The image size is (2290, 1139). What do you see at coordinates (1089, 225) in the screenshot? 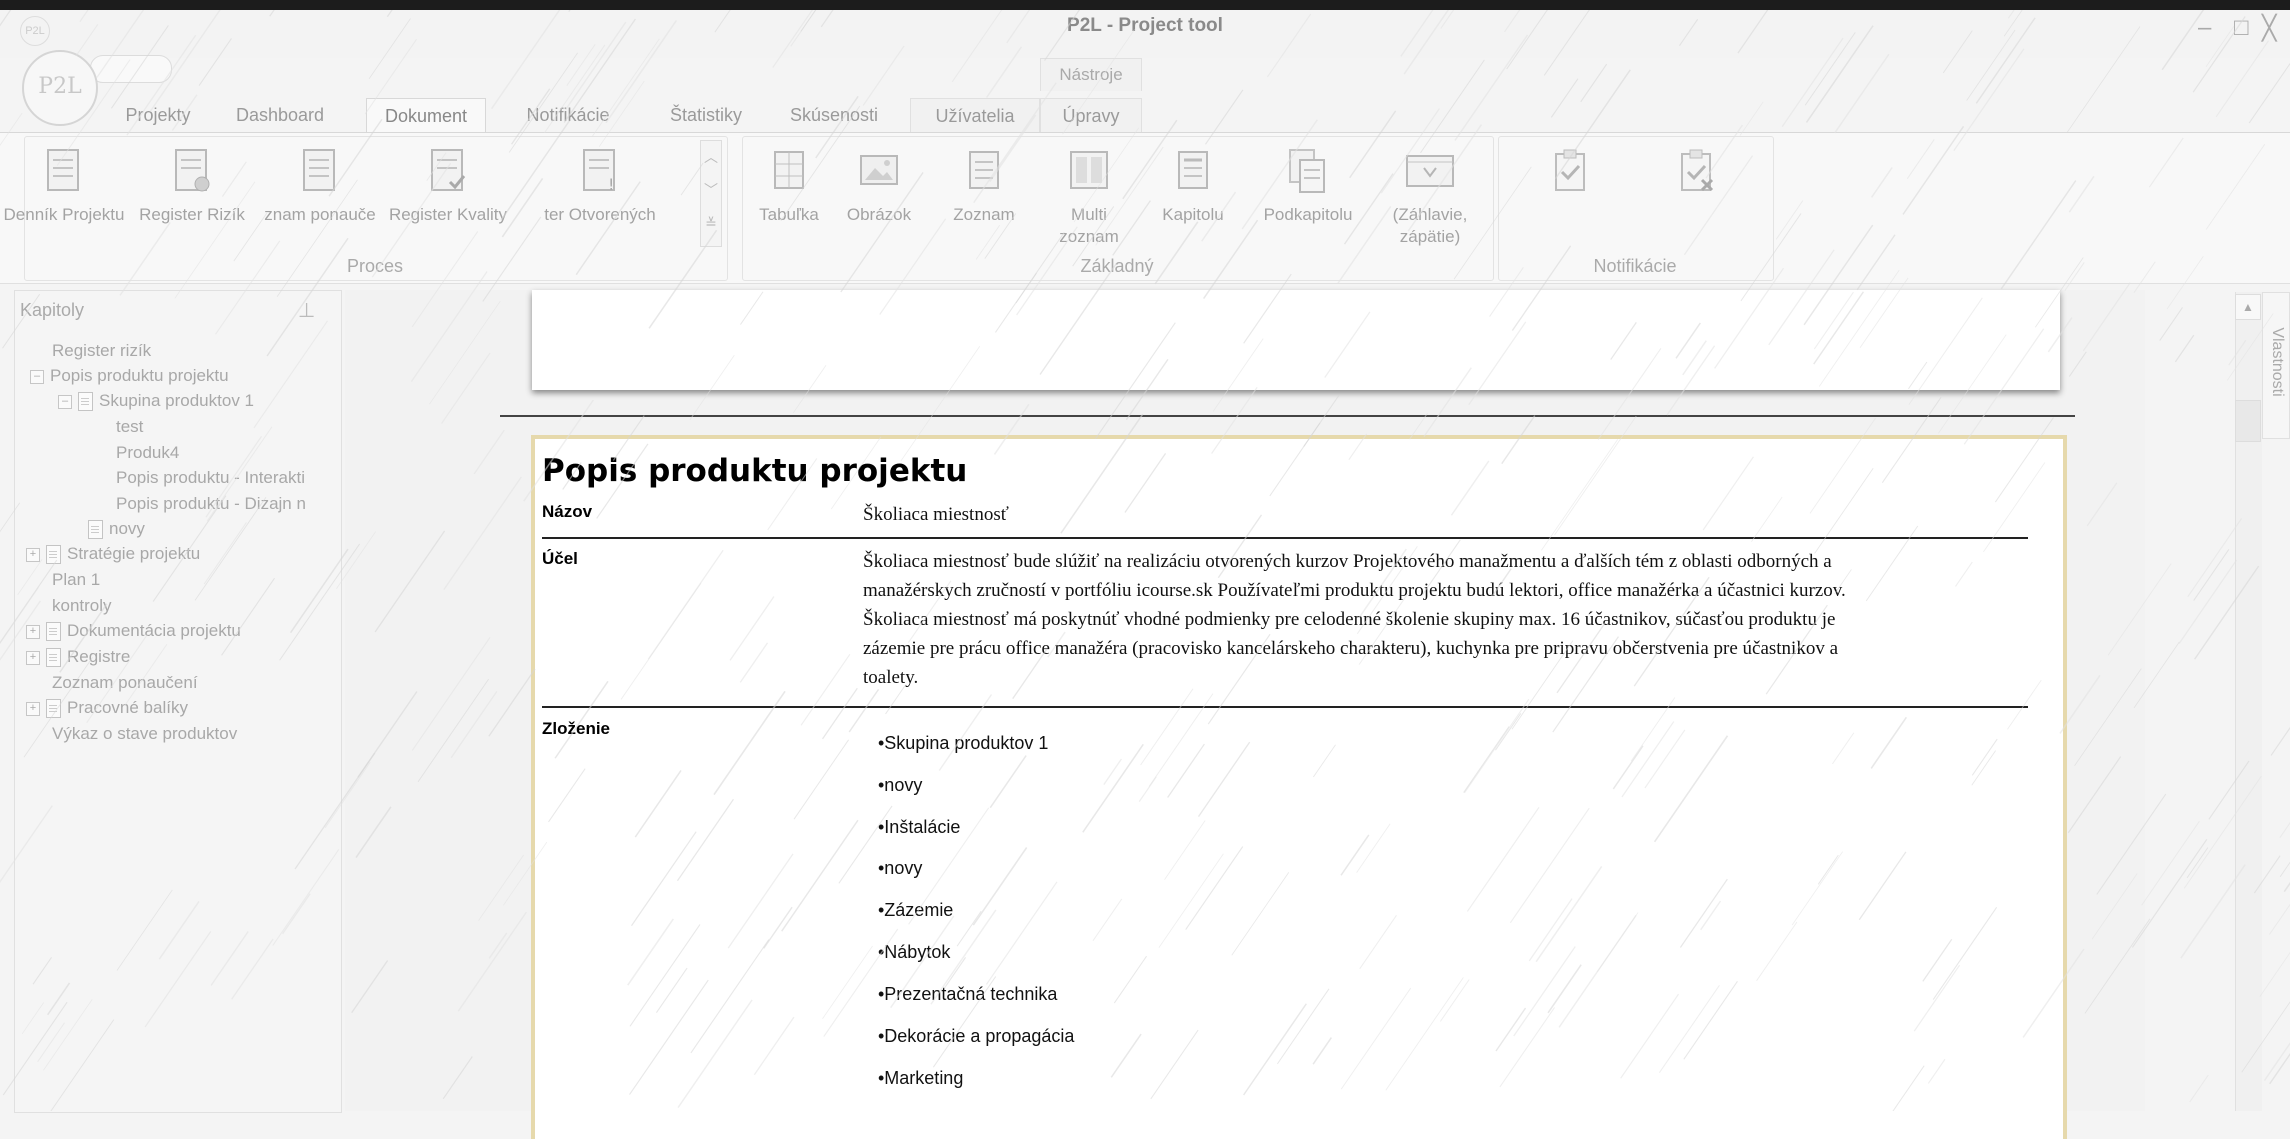
I see `multi-zoznam-label: Multi zoznam` at bounding box center [1089, 225].